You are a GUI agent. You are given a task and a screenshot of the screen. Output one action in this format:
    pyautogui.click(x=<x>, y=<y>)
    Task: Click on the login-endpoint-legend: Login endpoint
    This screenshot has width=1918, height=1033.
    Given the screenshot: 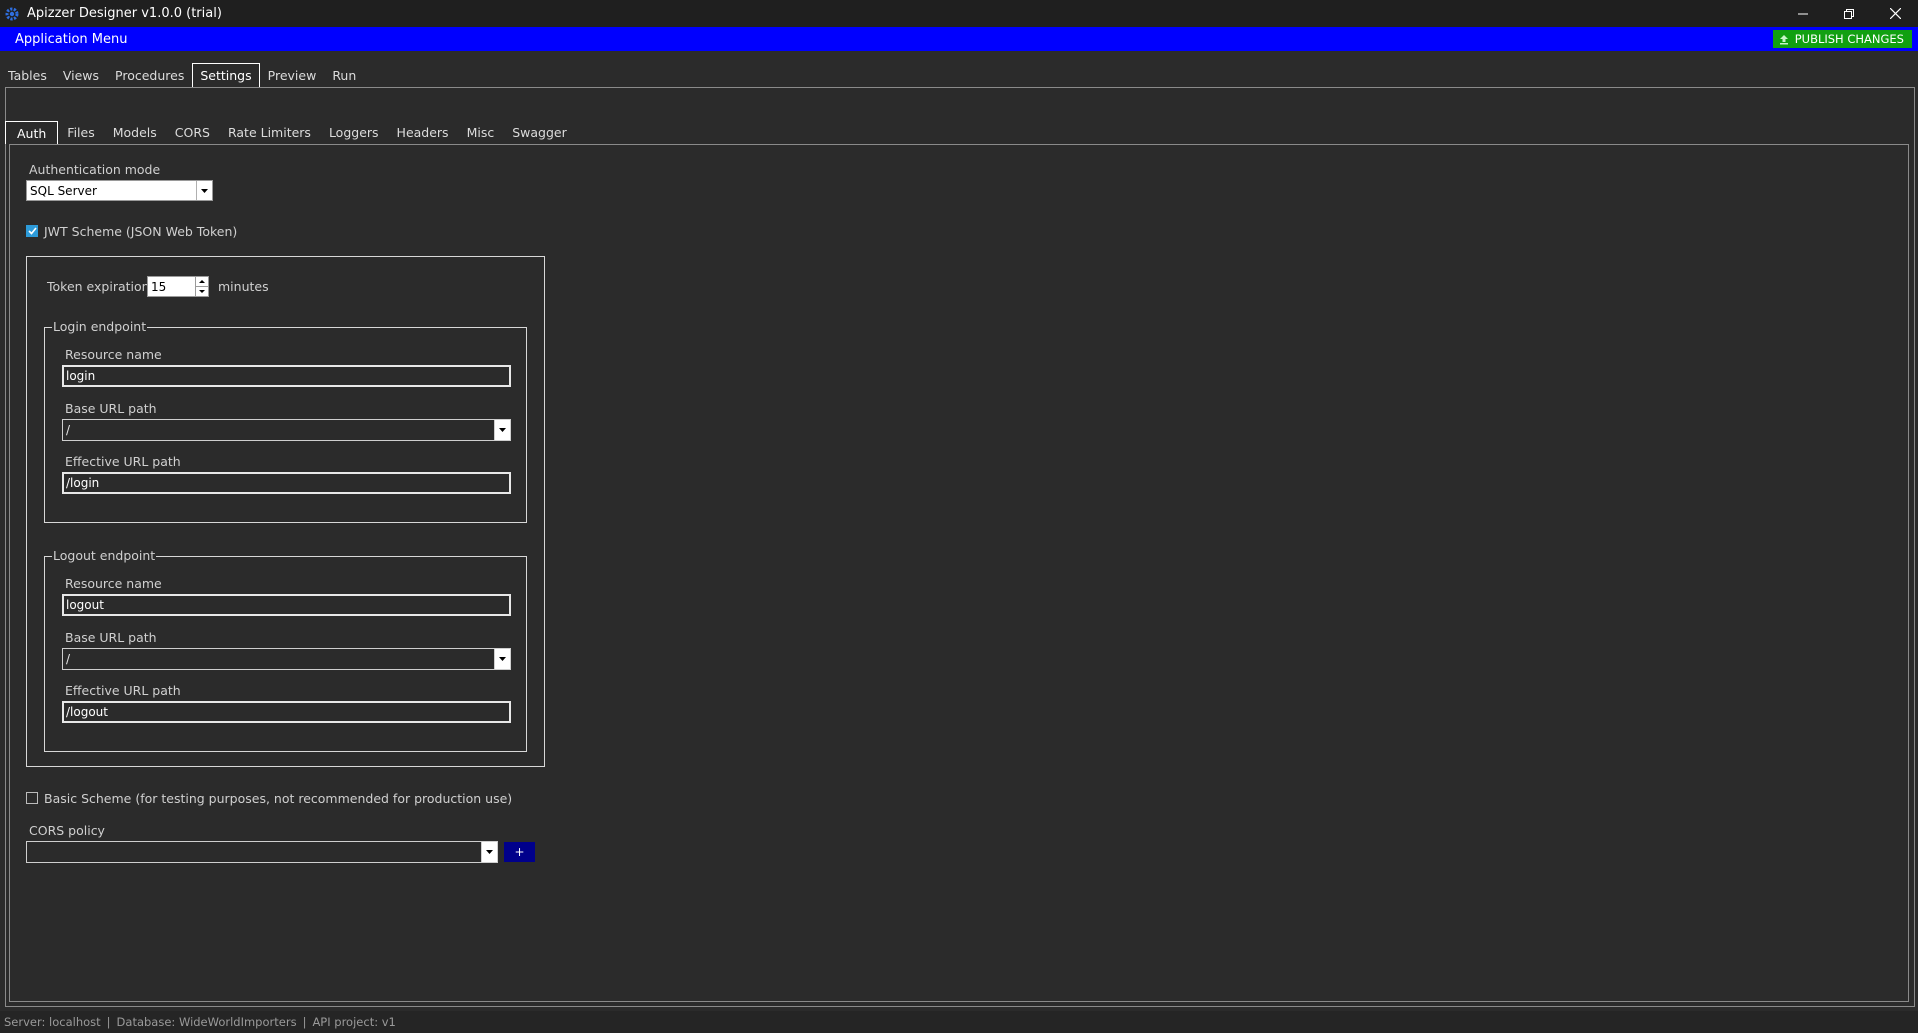 What is the action you would take?
    pyautogui.click(x=100, y=326)
    